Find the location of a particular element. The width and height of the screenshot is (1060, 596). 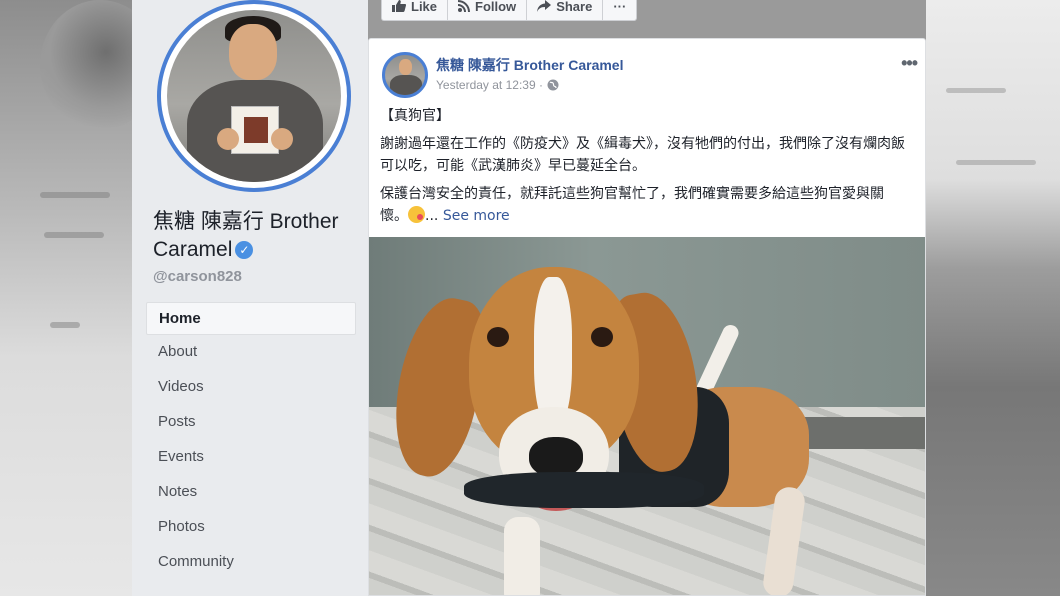

profile-avatar is located at coordinates (254, 96).